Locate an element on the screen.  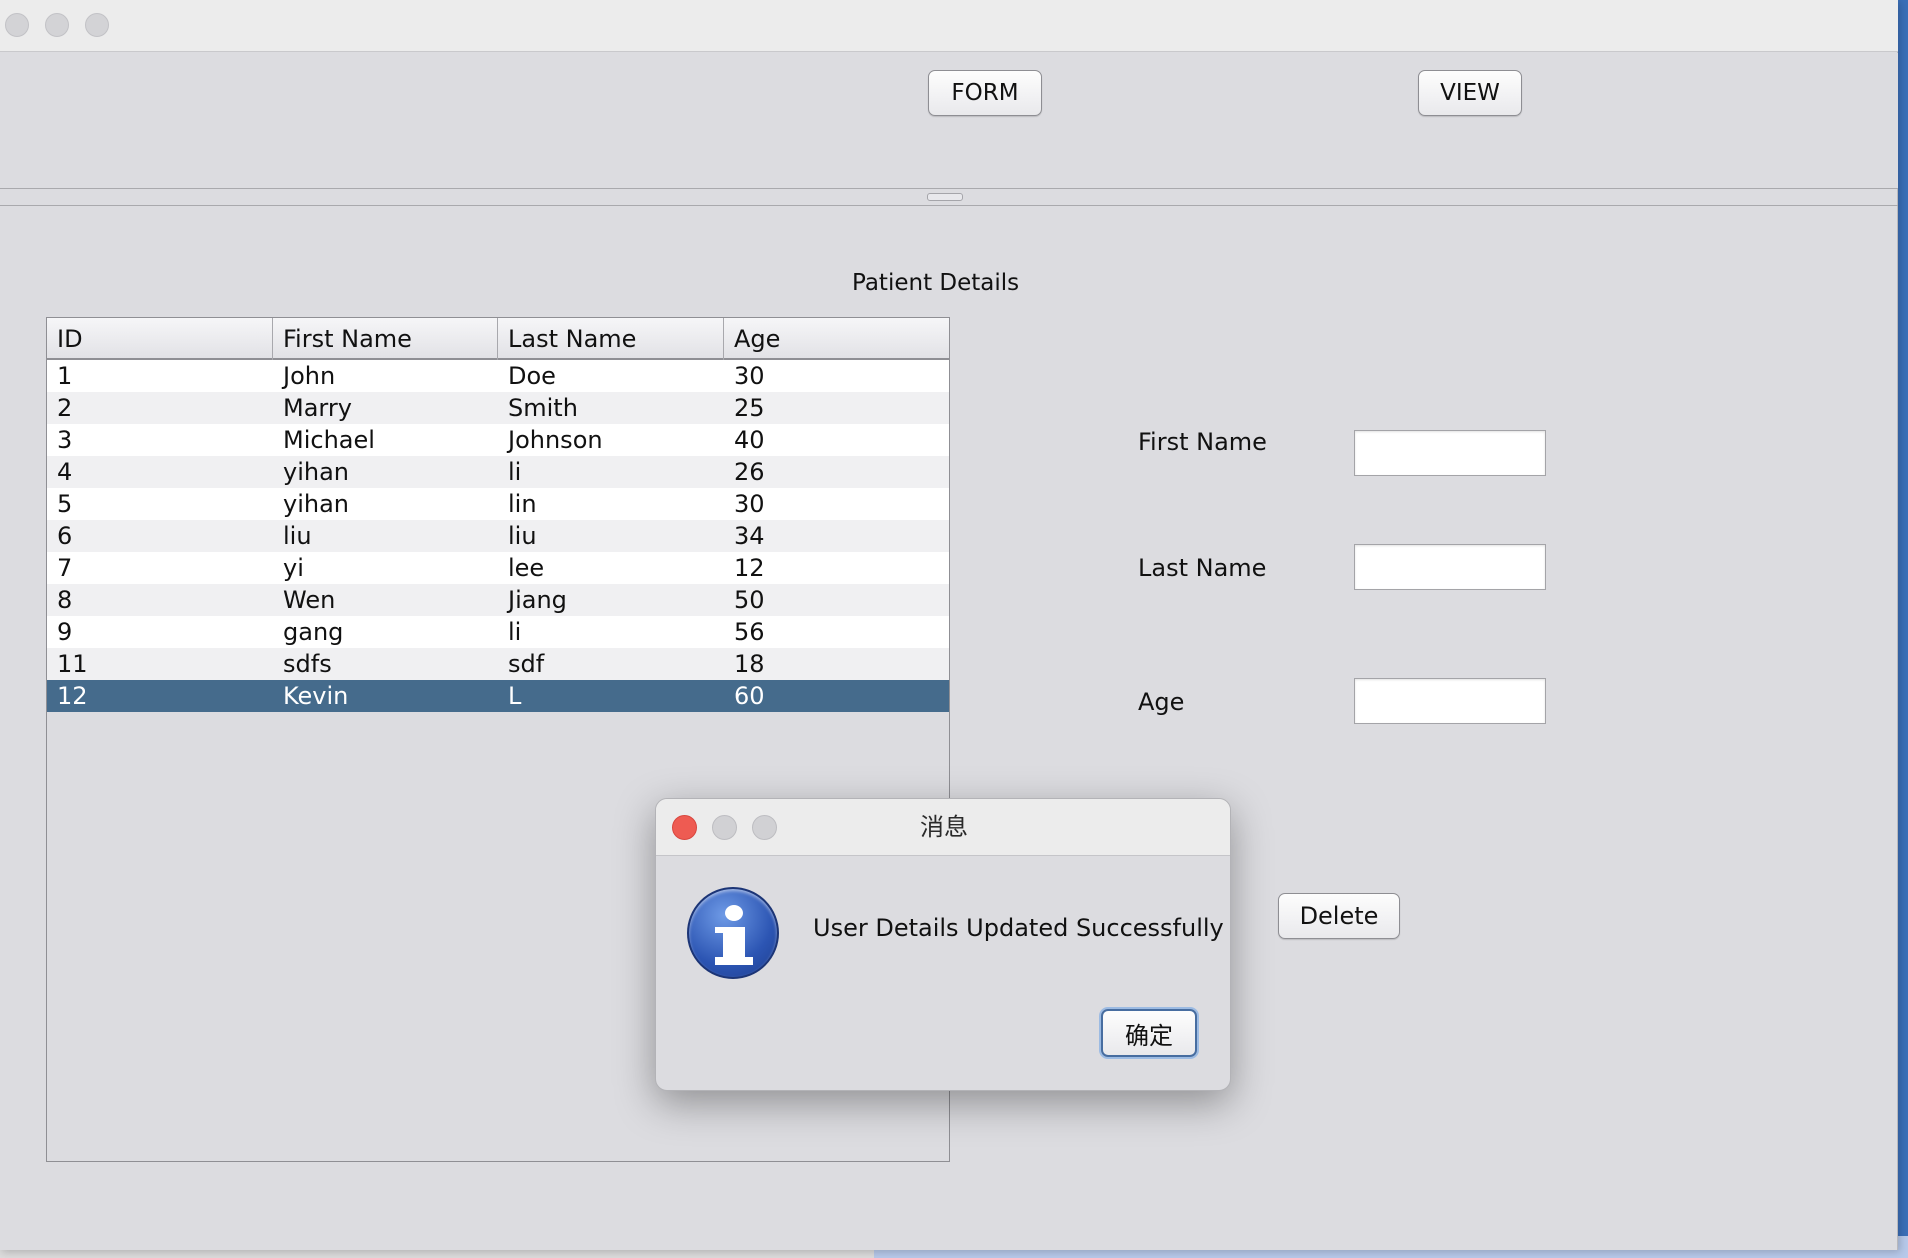
first-name-field is located at coordinates (1450, 453).